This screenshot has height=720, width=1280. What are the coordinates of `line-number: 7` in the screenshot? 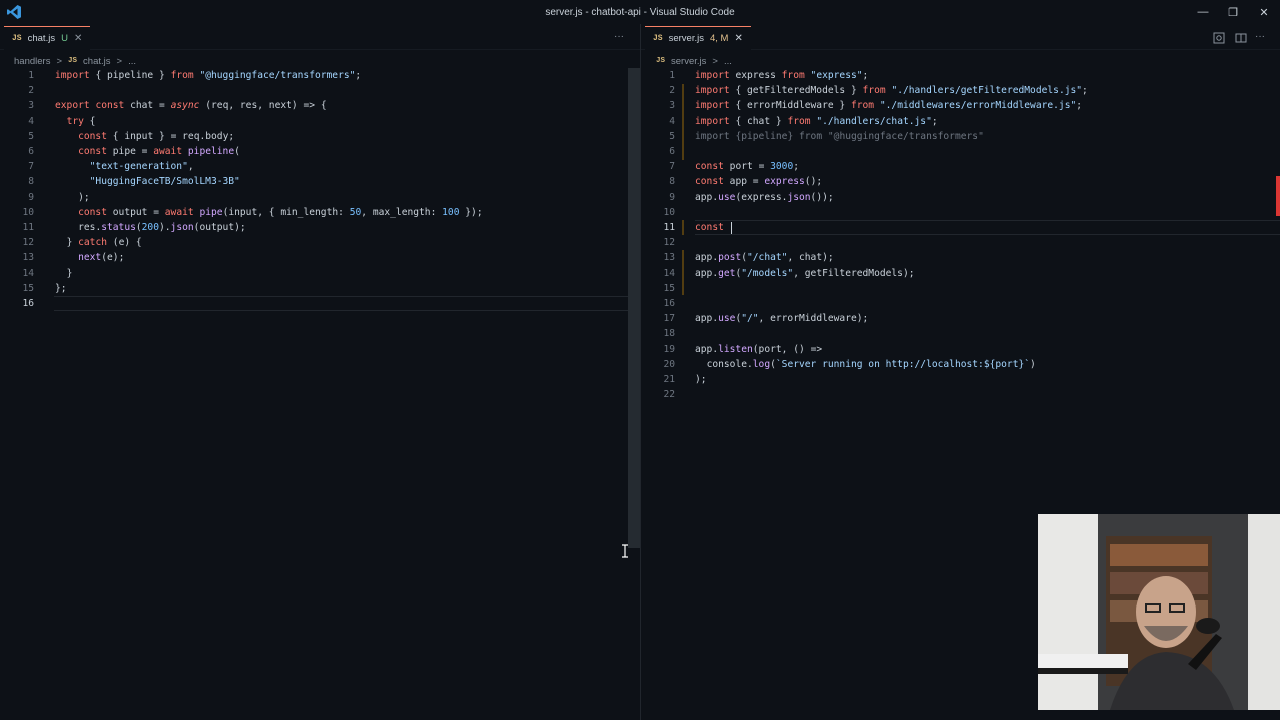 It's located at (672, 167).